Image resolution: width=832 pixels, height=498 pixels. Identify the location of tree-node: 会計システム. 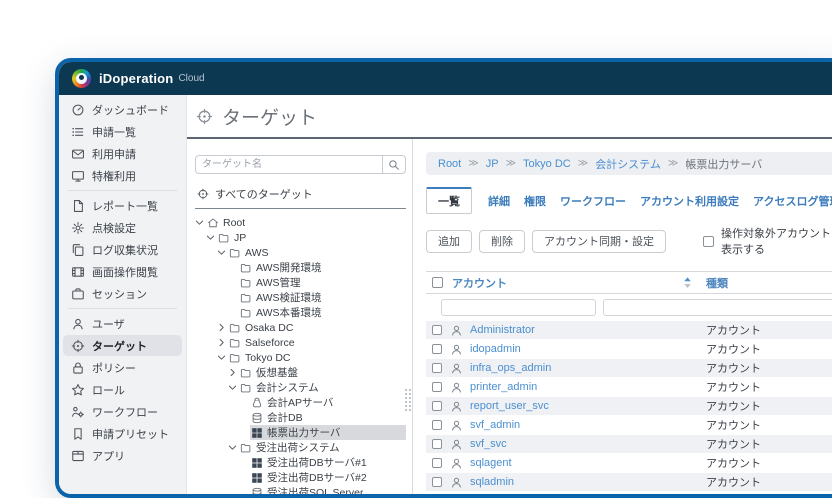
(300, 387).